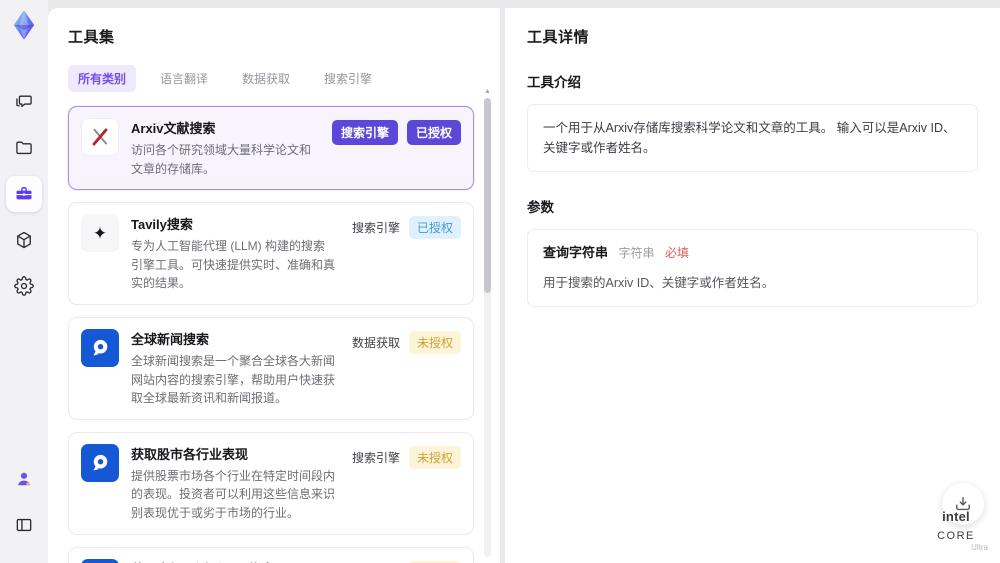  Describe the element at coordinates (173, 128) in the screenshot. I see `tool-title: Arxiv文献搜索` at that location.